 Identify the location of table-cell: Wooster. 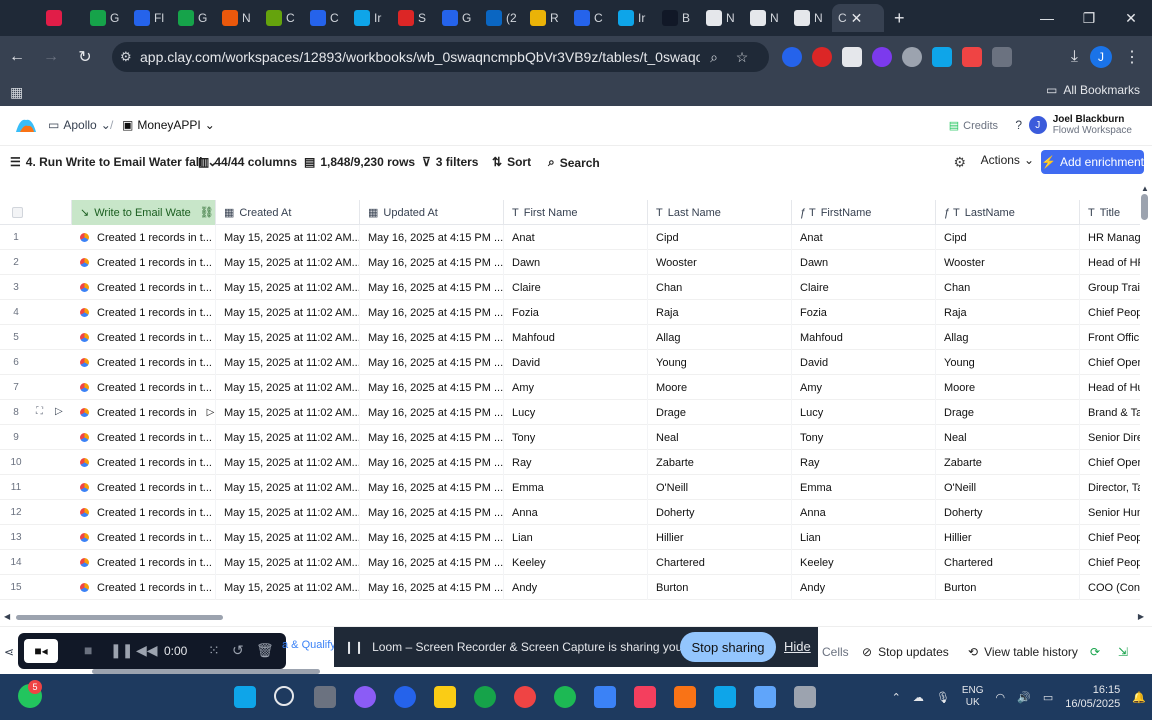
(1008, 262).